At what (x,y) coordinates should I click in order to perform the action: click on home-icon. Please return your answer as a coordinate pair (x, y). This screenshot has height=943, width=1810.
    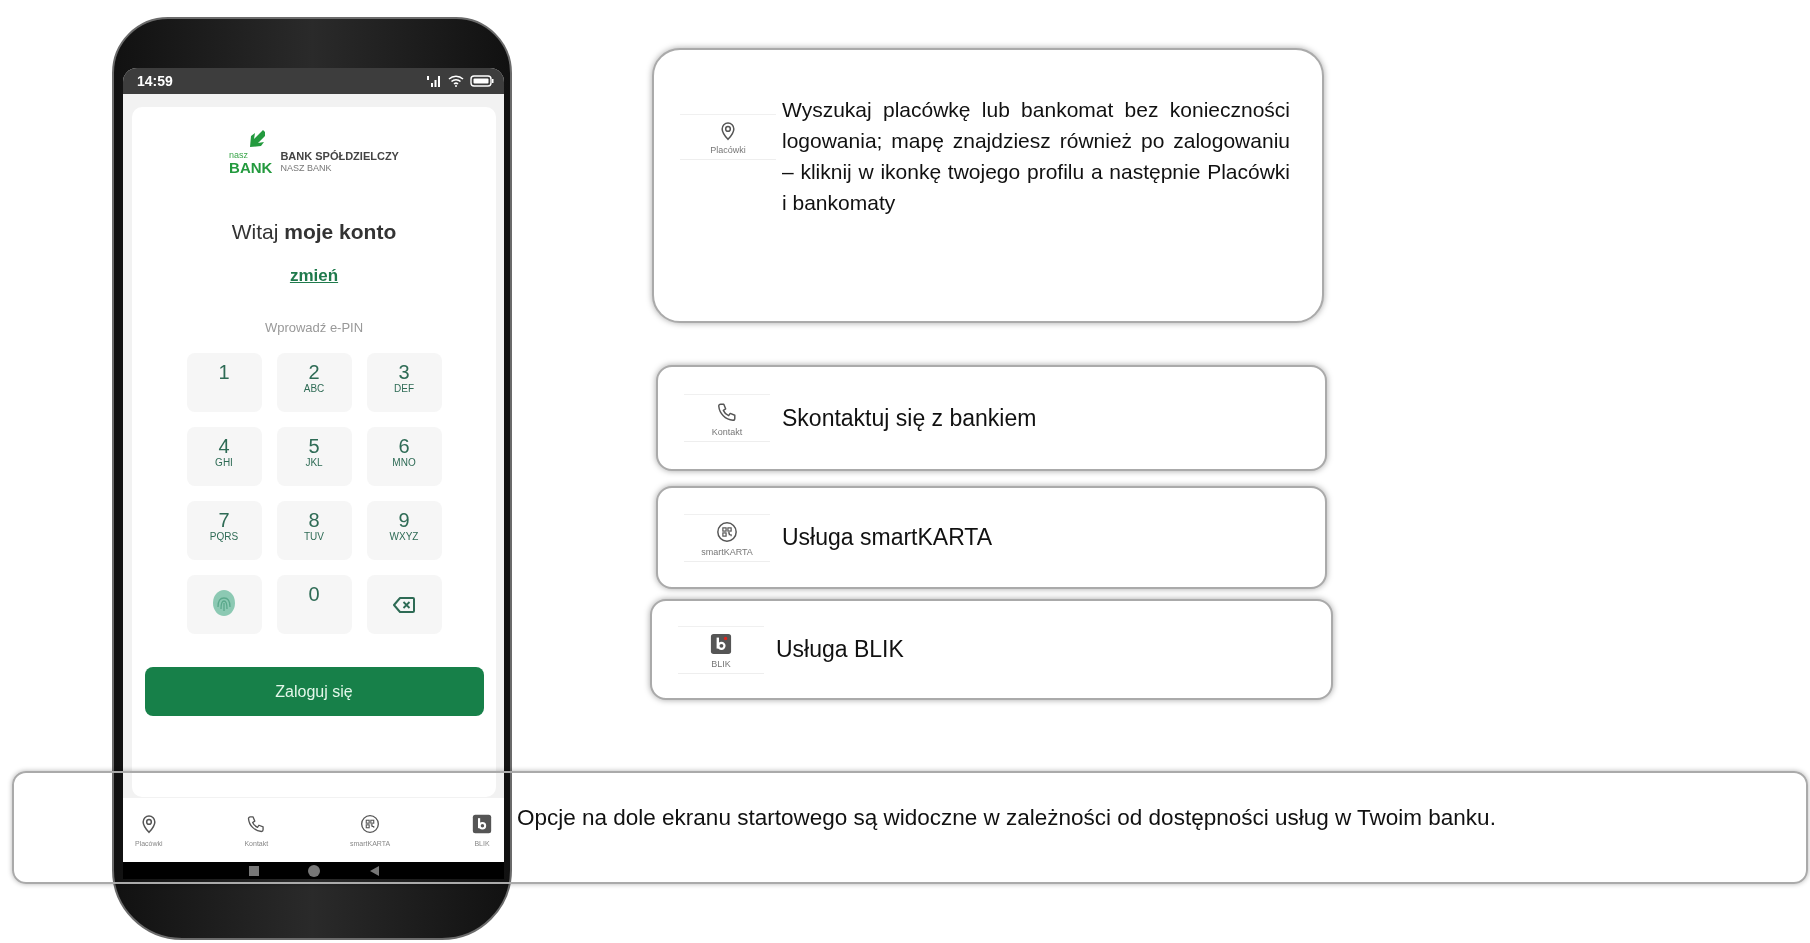
    Looking at the image, I should click on (313, 870).